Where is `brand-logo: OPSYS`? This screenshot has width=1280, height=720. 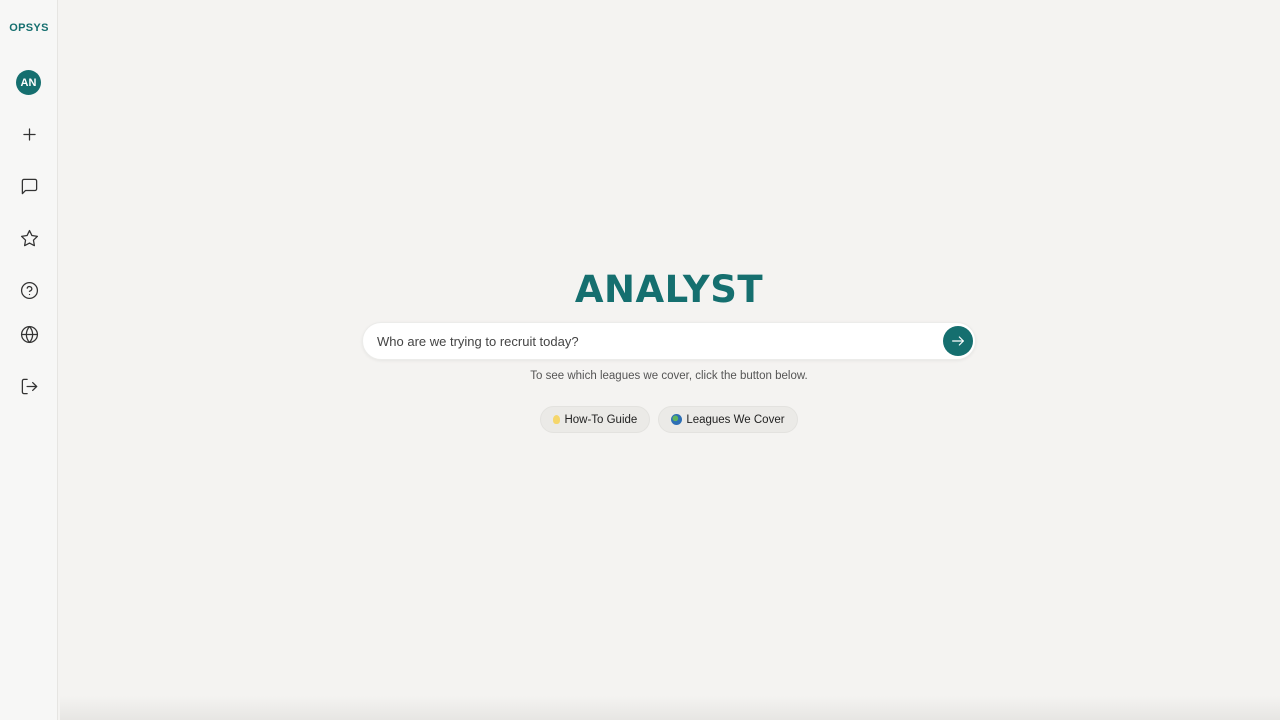
brand-logo: OPSYS is located at coordinates (29, 28).